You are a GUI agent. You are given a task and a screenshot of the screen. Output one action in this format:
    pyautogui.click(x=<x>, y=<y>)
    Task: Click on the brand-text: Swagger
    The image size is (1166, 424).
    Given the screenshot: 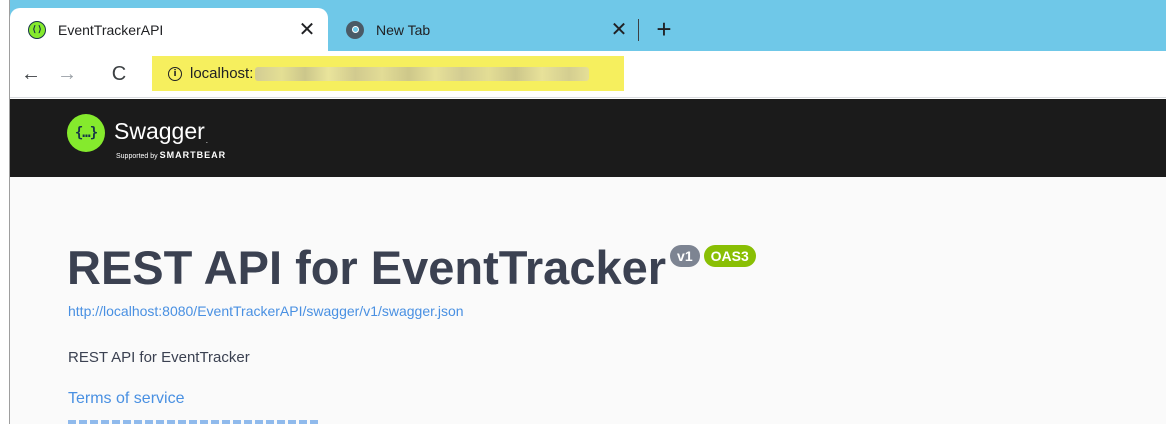 What is the action you would take?
    pyautogui.click(x=159, y=131)
    